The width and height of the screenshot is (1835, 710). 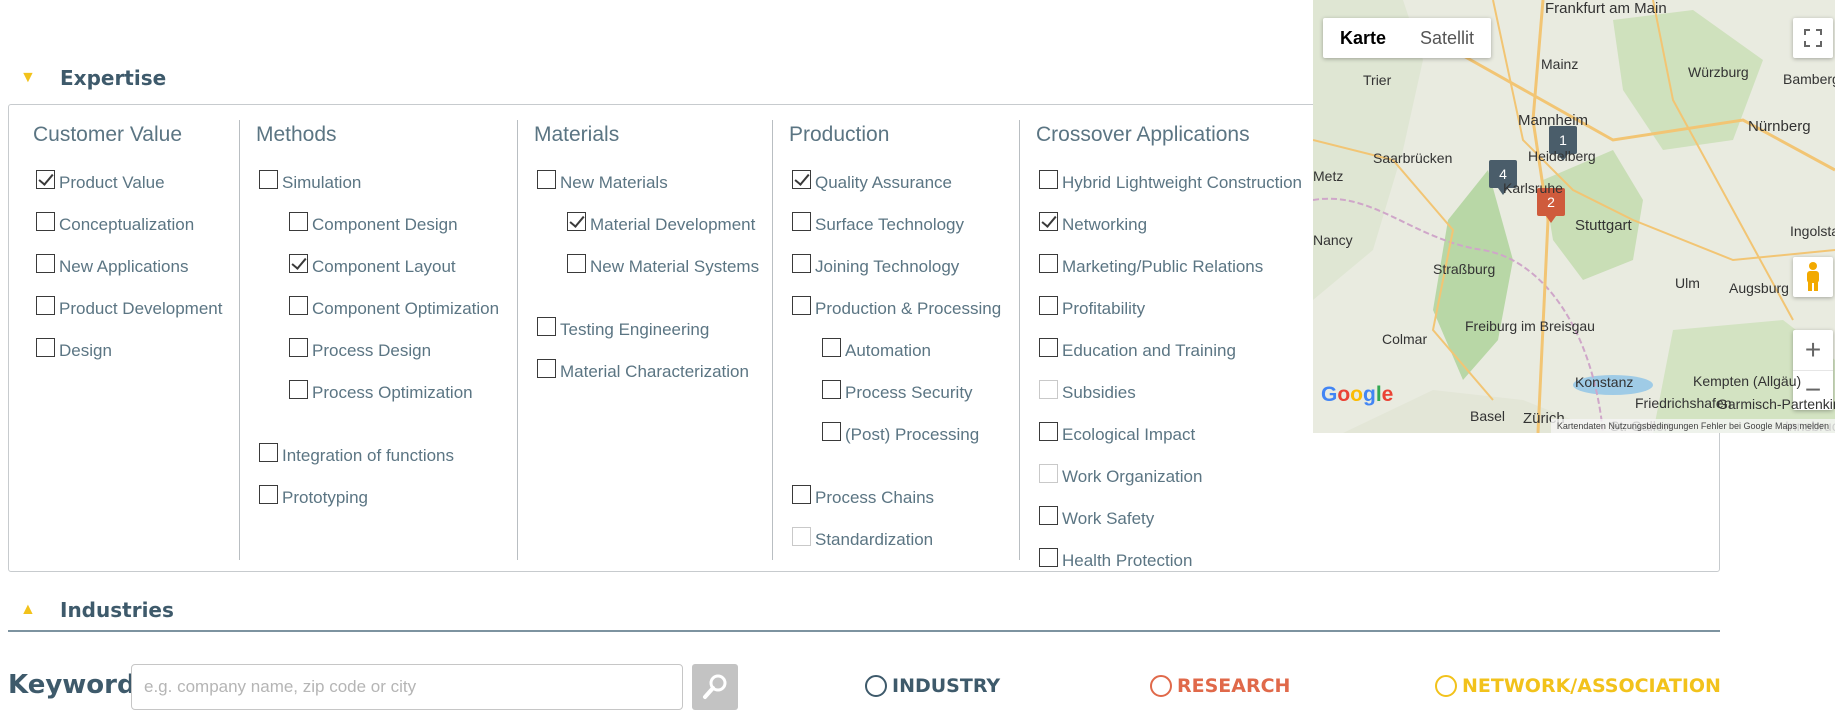 I want to click on expertise-checkbox-item: Testing Engineering, so click(x=623, y=326).